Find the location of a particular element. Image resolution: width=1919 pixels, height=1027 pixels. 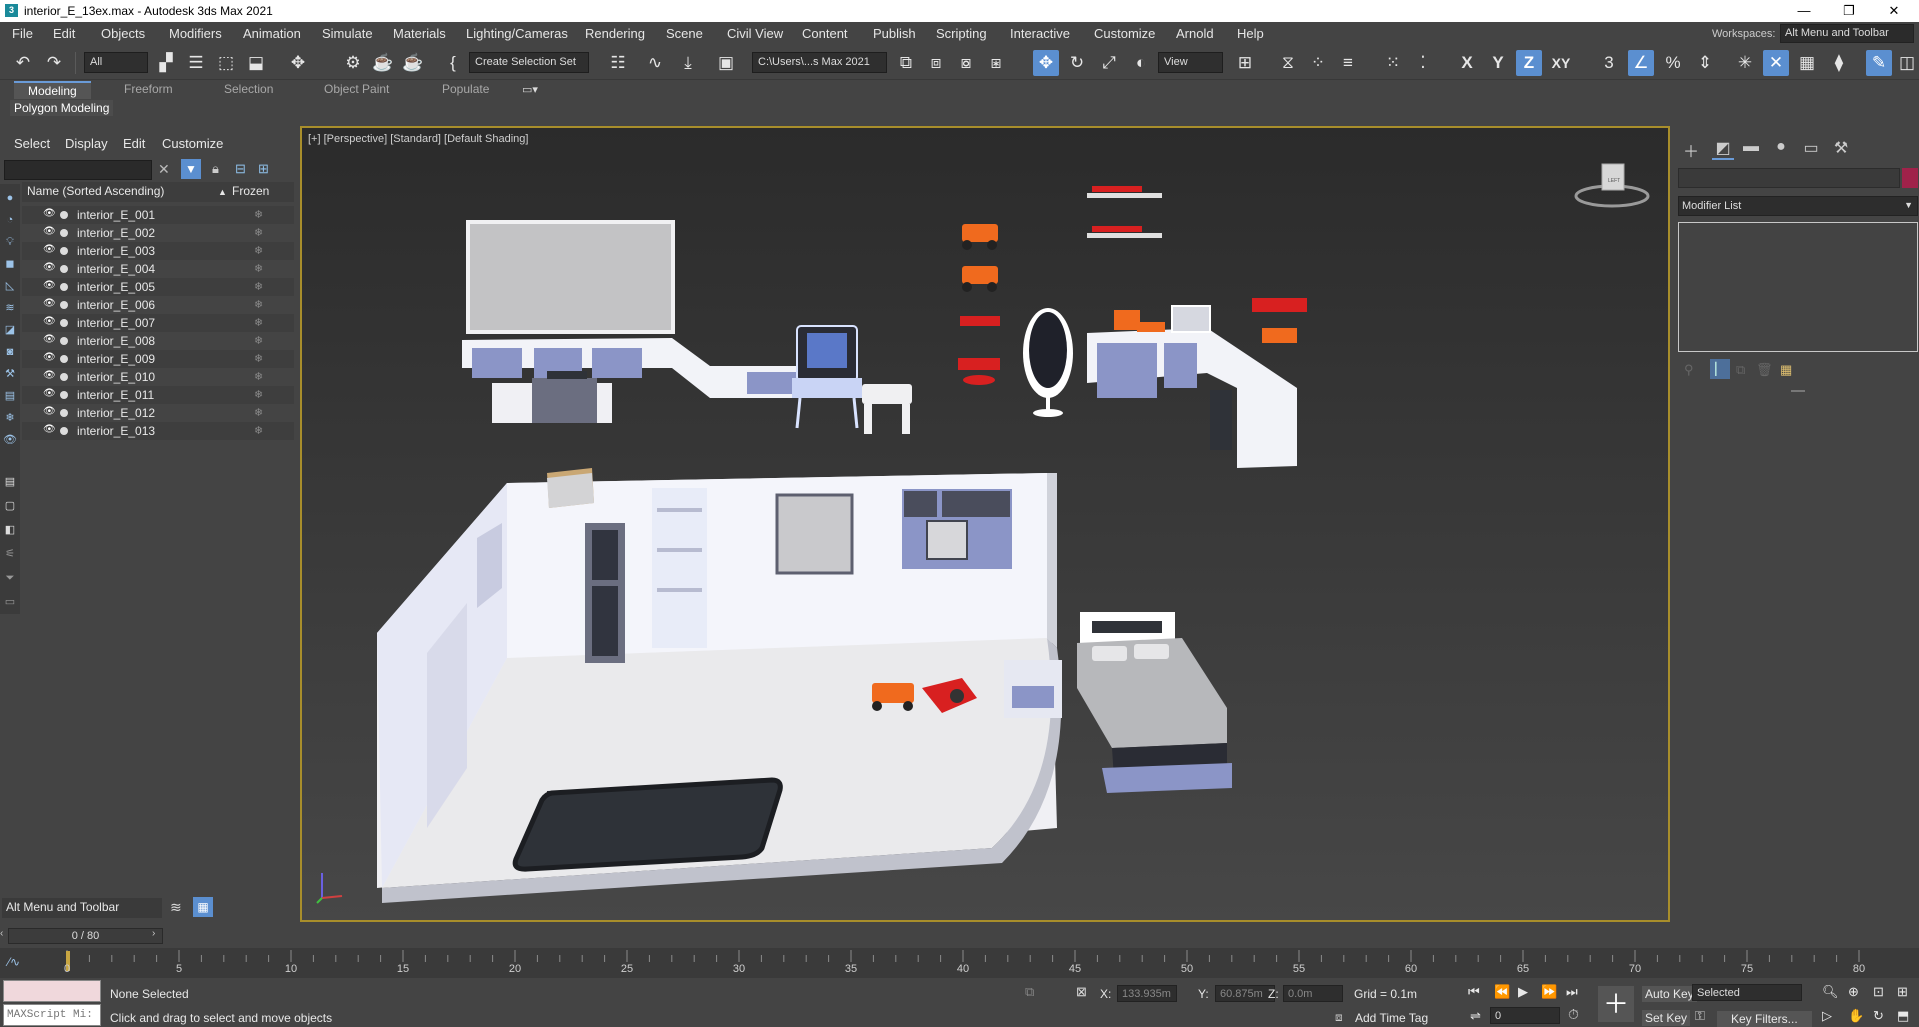

next-frame-button-icon: ⏩ is located at coordinates (1549, 992).